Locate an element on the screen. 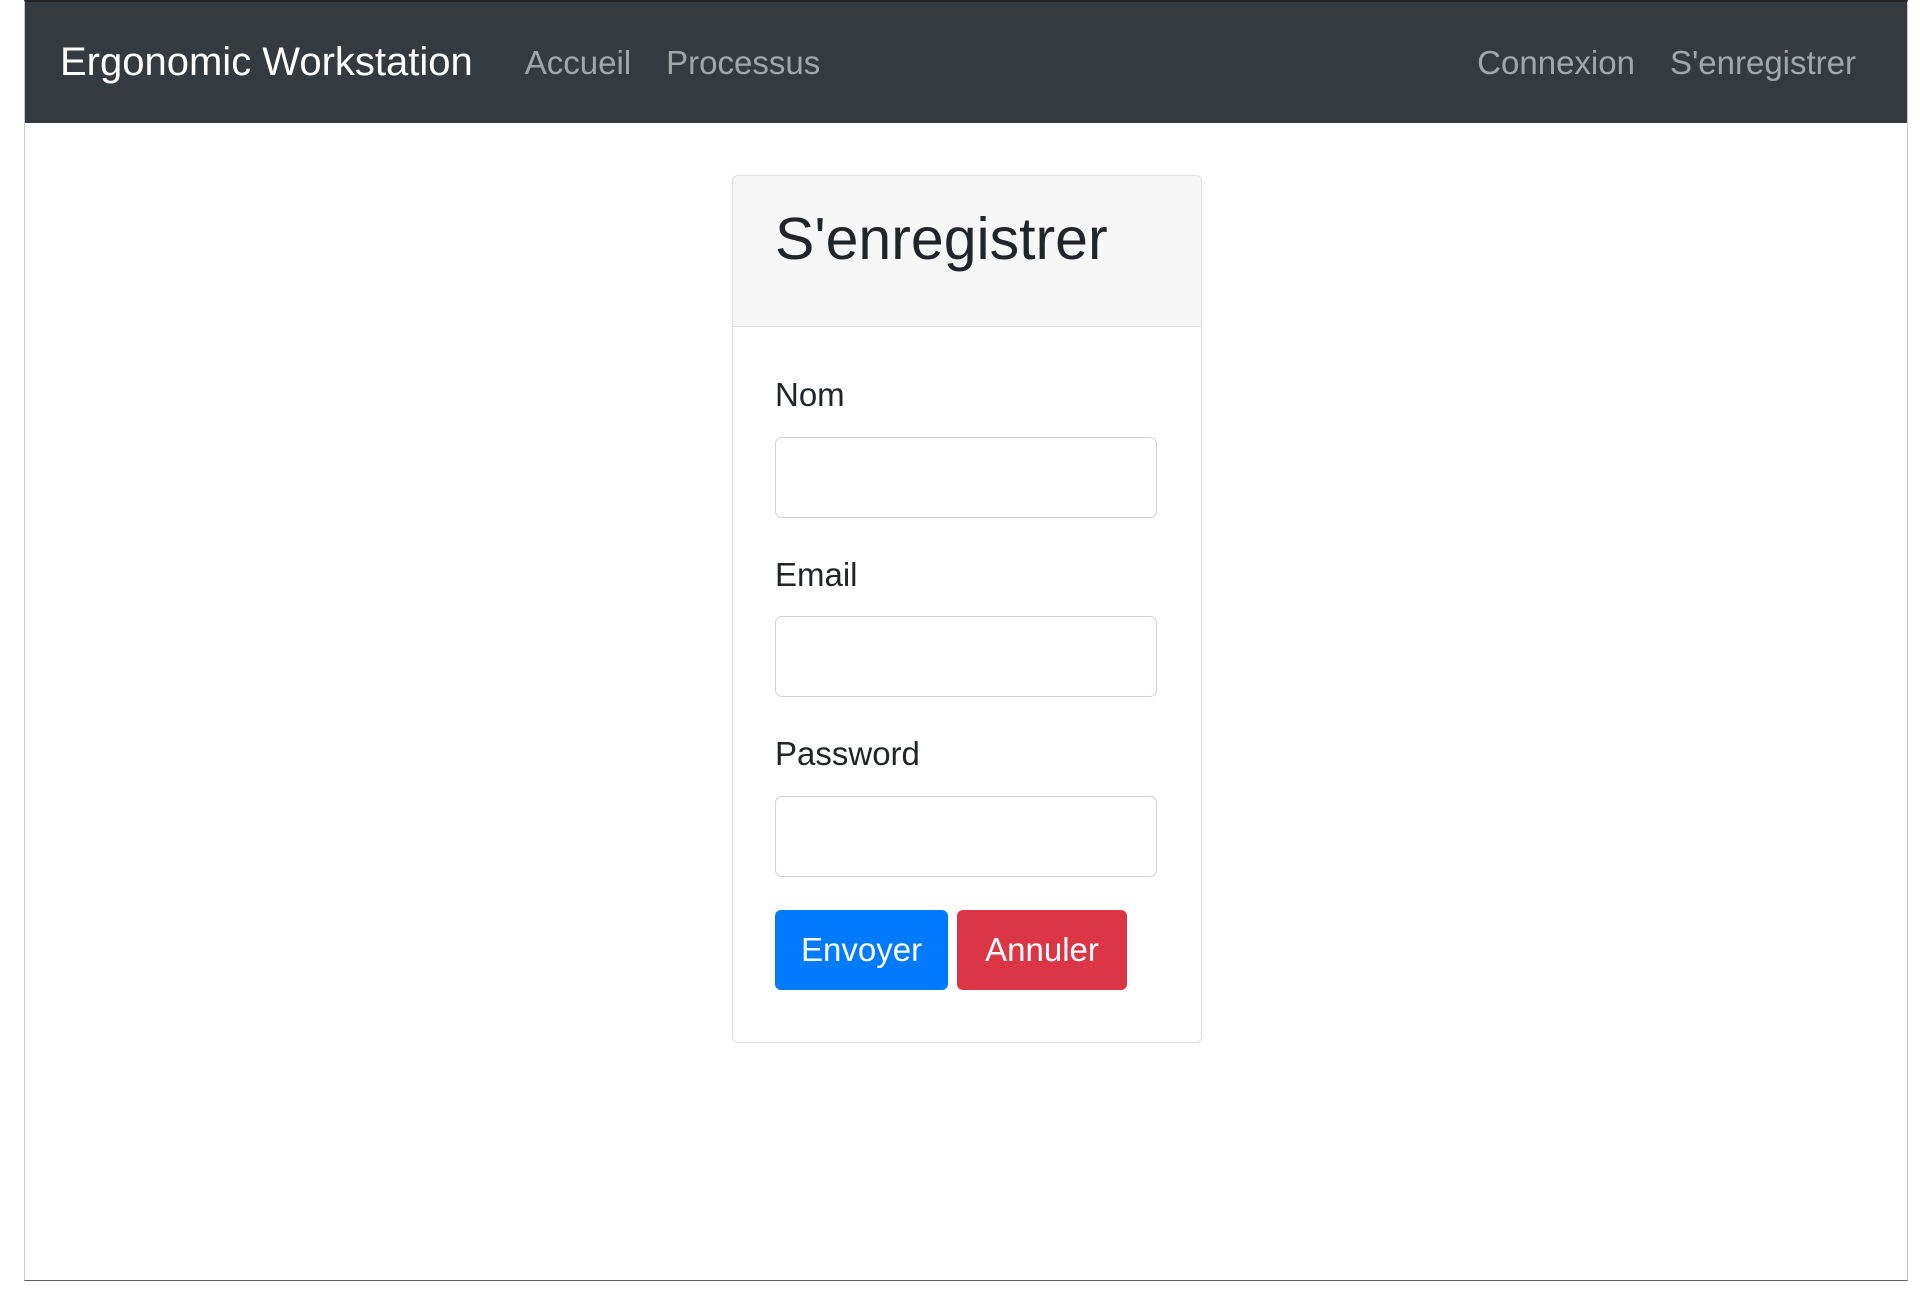 This screenshot has height=1299, width=1920. password-group: Password is located at coordinates (967, 805).